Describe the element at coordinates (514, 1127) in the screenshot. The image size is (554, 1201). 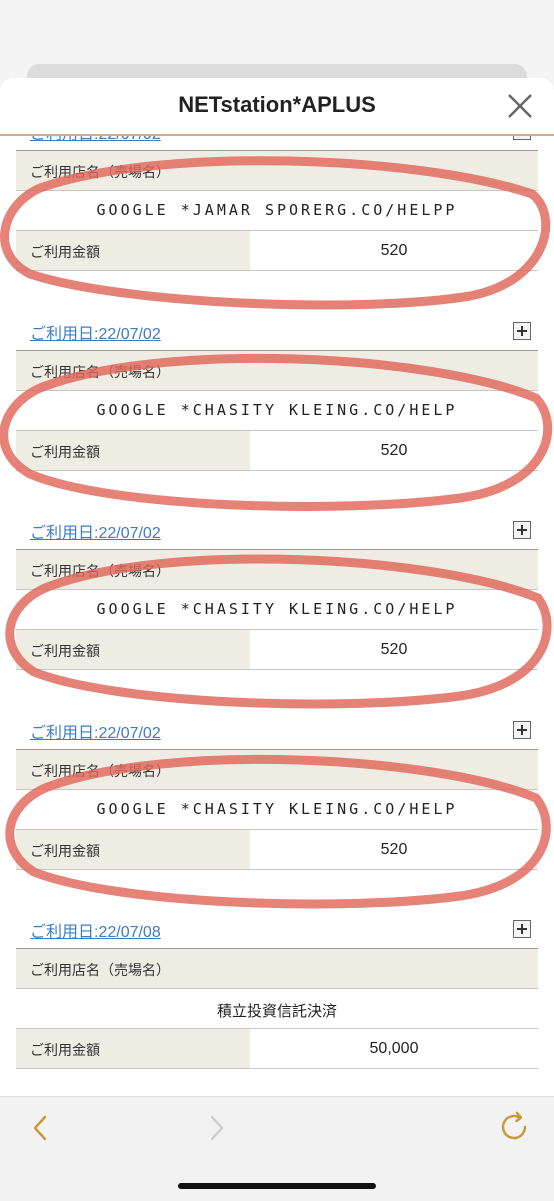
I see `reload-icon` at that location.